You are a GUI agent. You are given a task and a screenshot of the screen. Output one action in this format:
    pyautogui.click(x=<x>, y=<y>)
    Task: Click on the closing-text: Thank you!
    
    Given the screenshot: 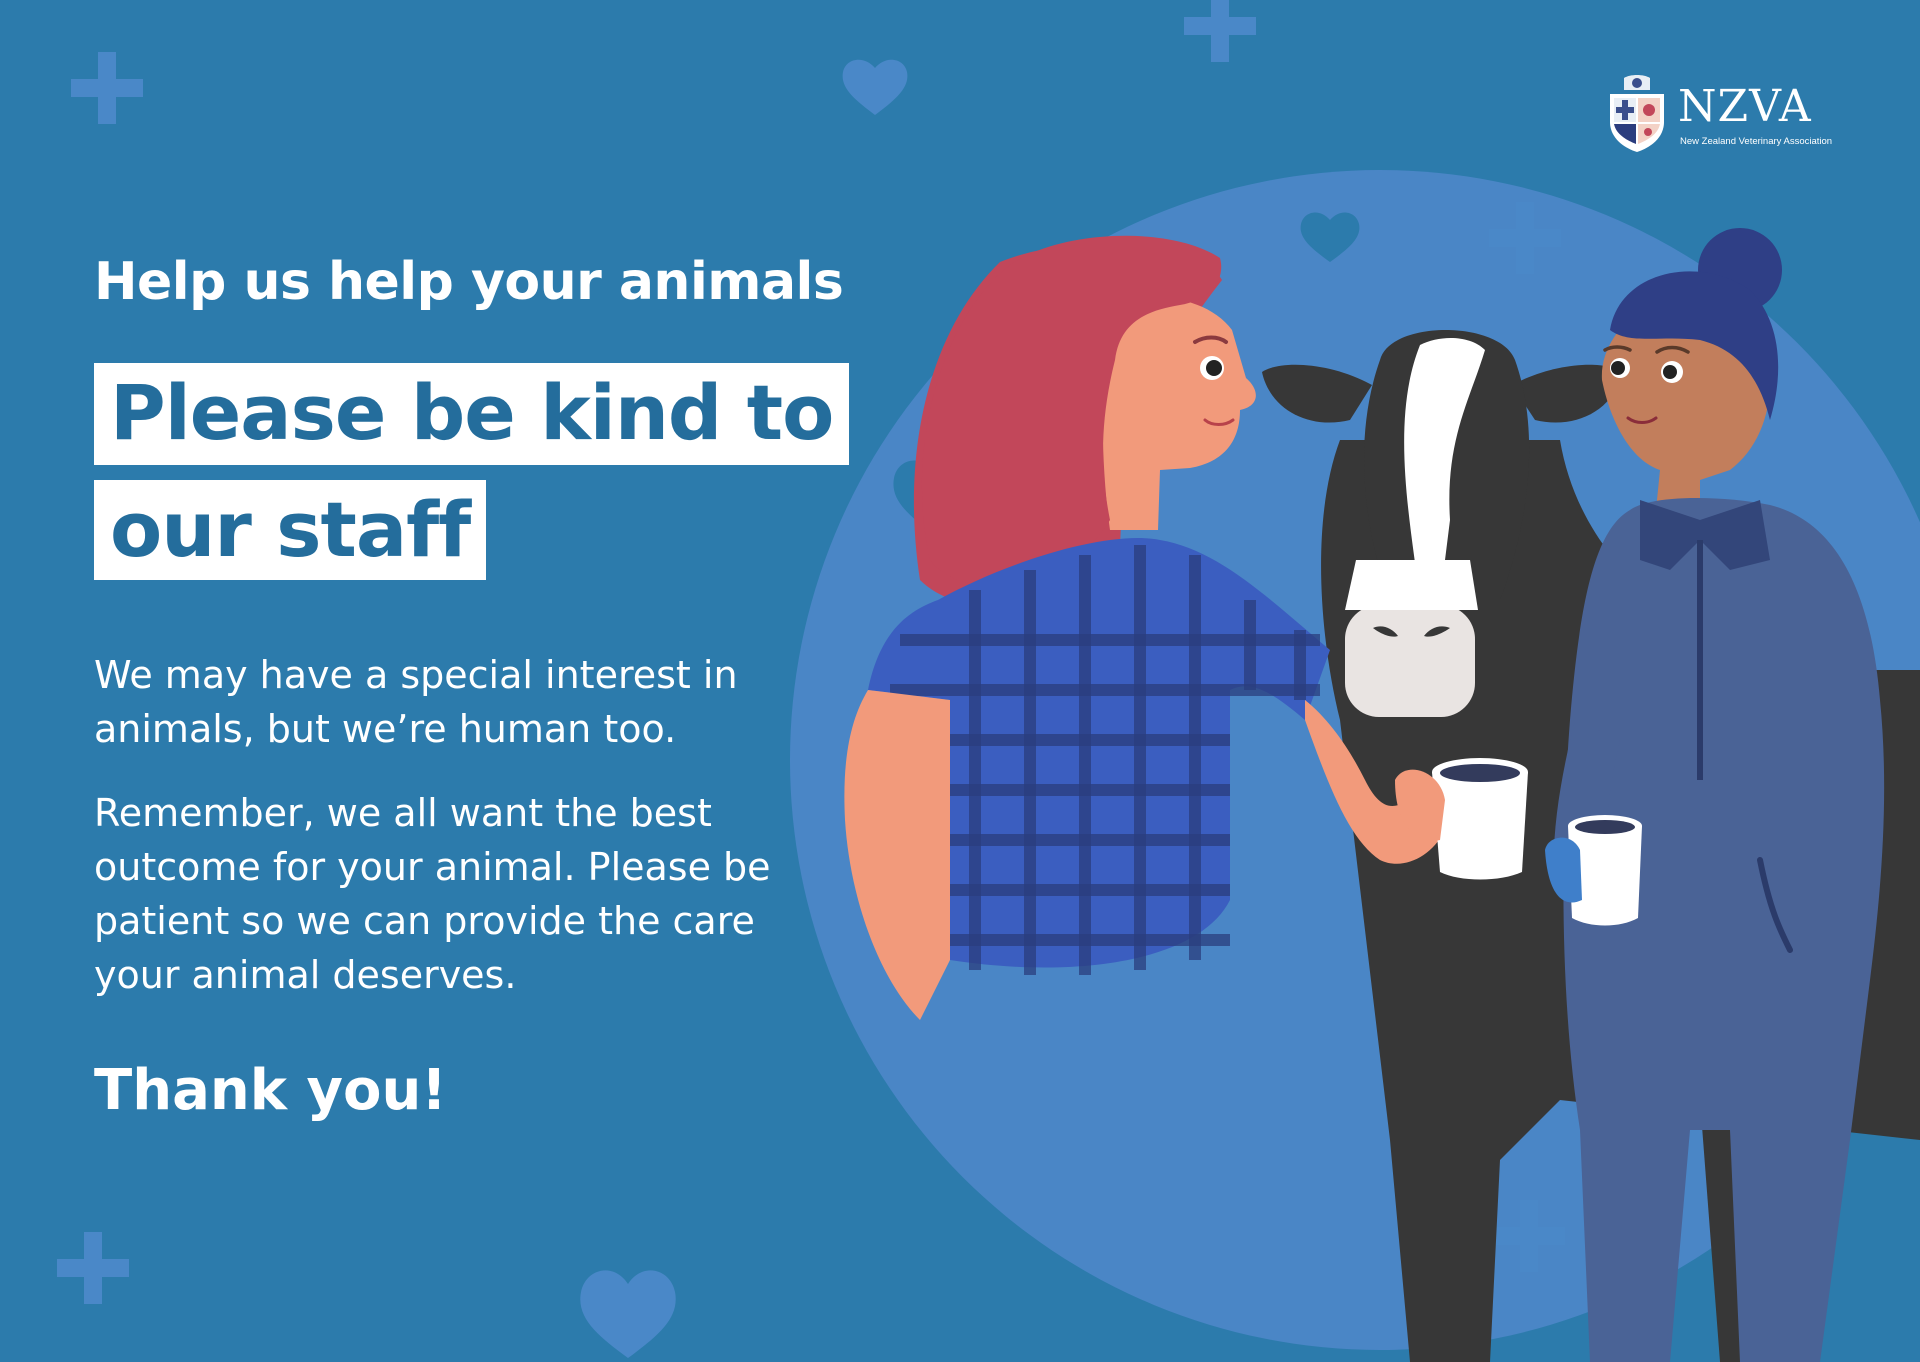 What is the action you would take?
    pyautogui.click(x=270, y=1090)
    